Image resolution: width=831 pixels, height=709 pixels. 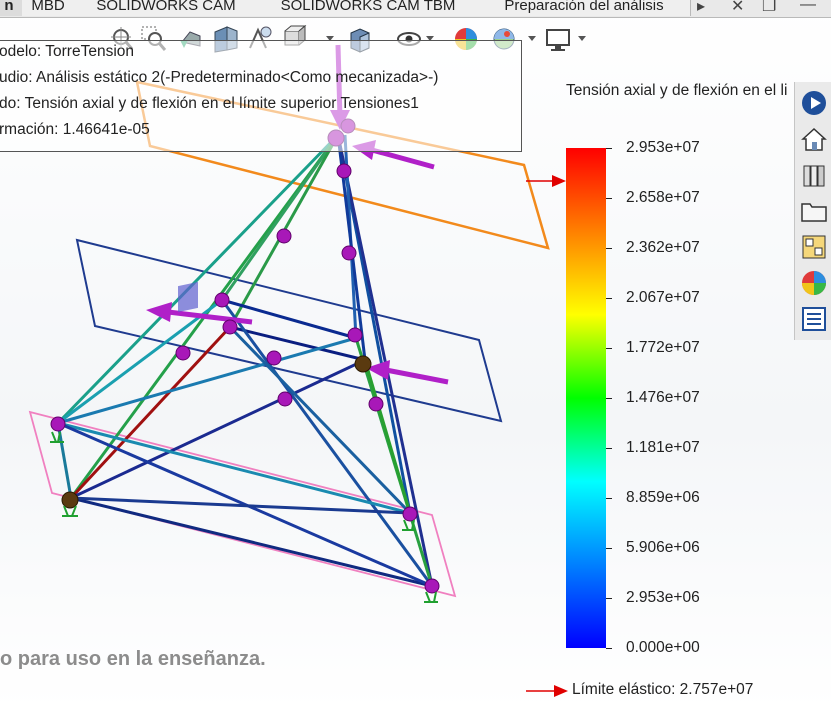 I want to click on view-settings-dropdown-icon, so click(x=582, y=39).